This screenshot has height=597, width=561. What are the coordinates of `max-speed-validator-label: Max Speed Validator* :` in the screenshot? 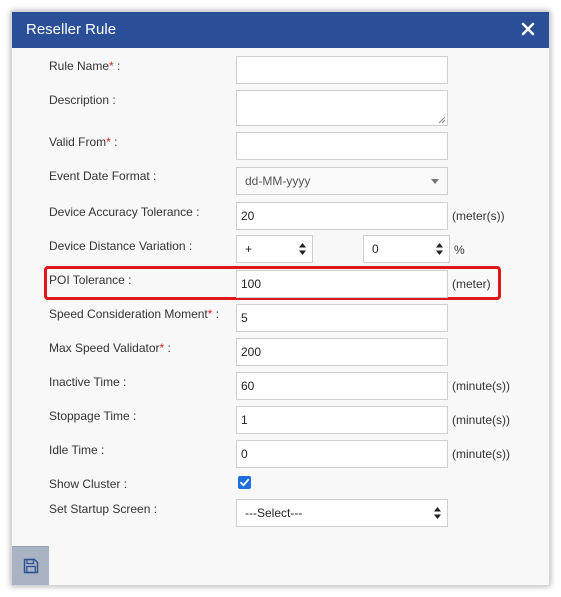 It's located at (110, 348).